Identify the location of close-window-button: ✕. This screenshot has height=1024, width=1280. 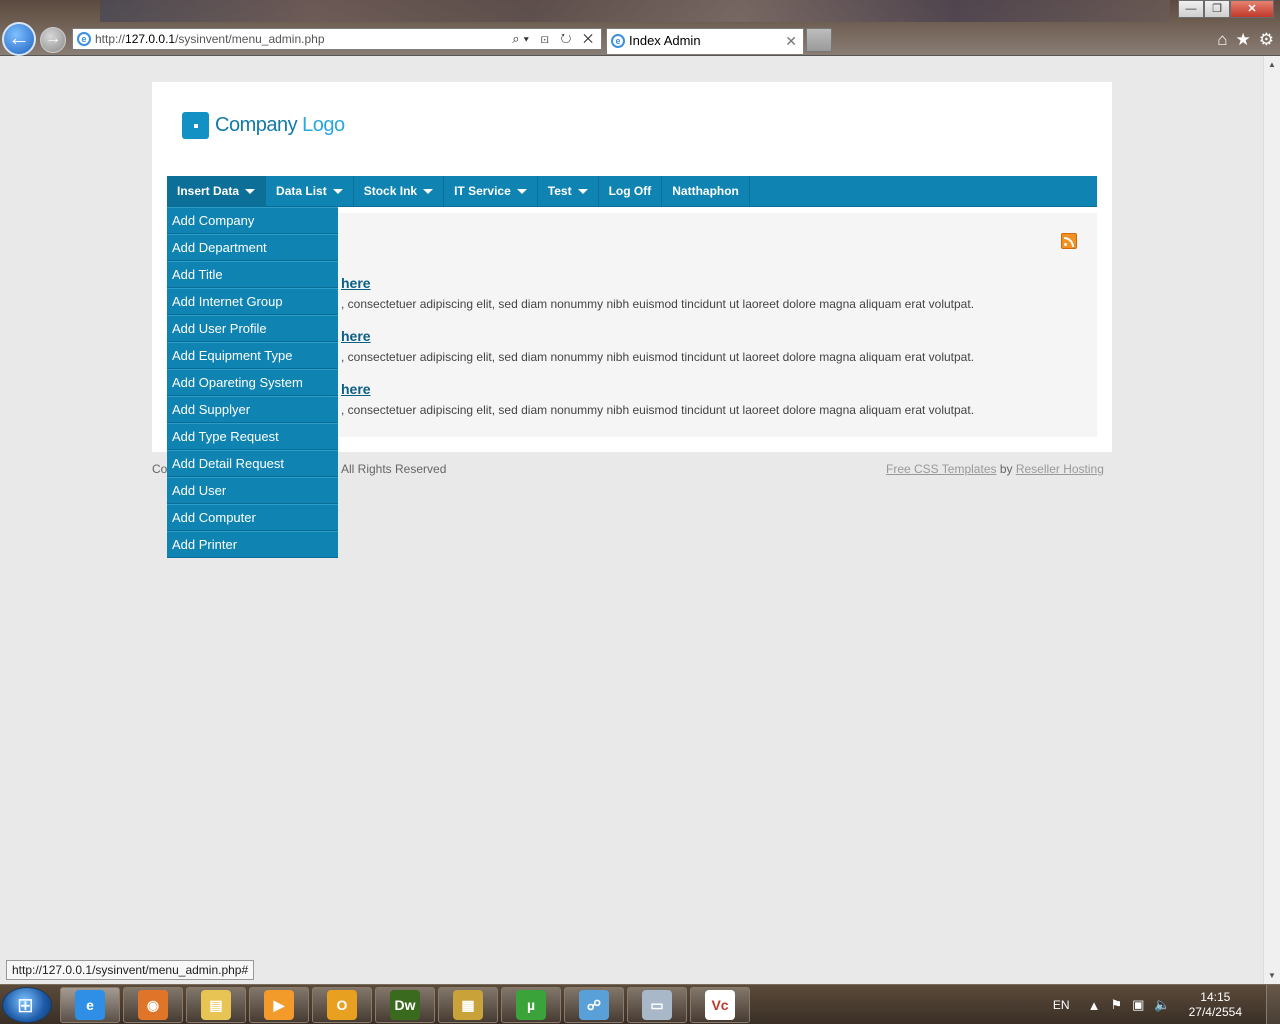
(1252, 9).